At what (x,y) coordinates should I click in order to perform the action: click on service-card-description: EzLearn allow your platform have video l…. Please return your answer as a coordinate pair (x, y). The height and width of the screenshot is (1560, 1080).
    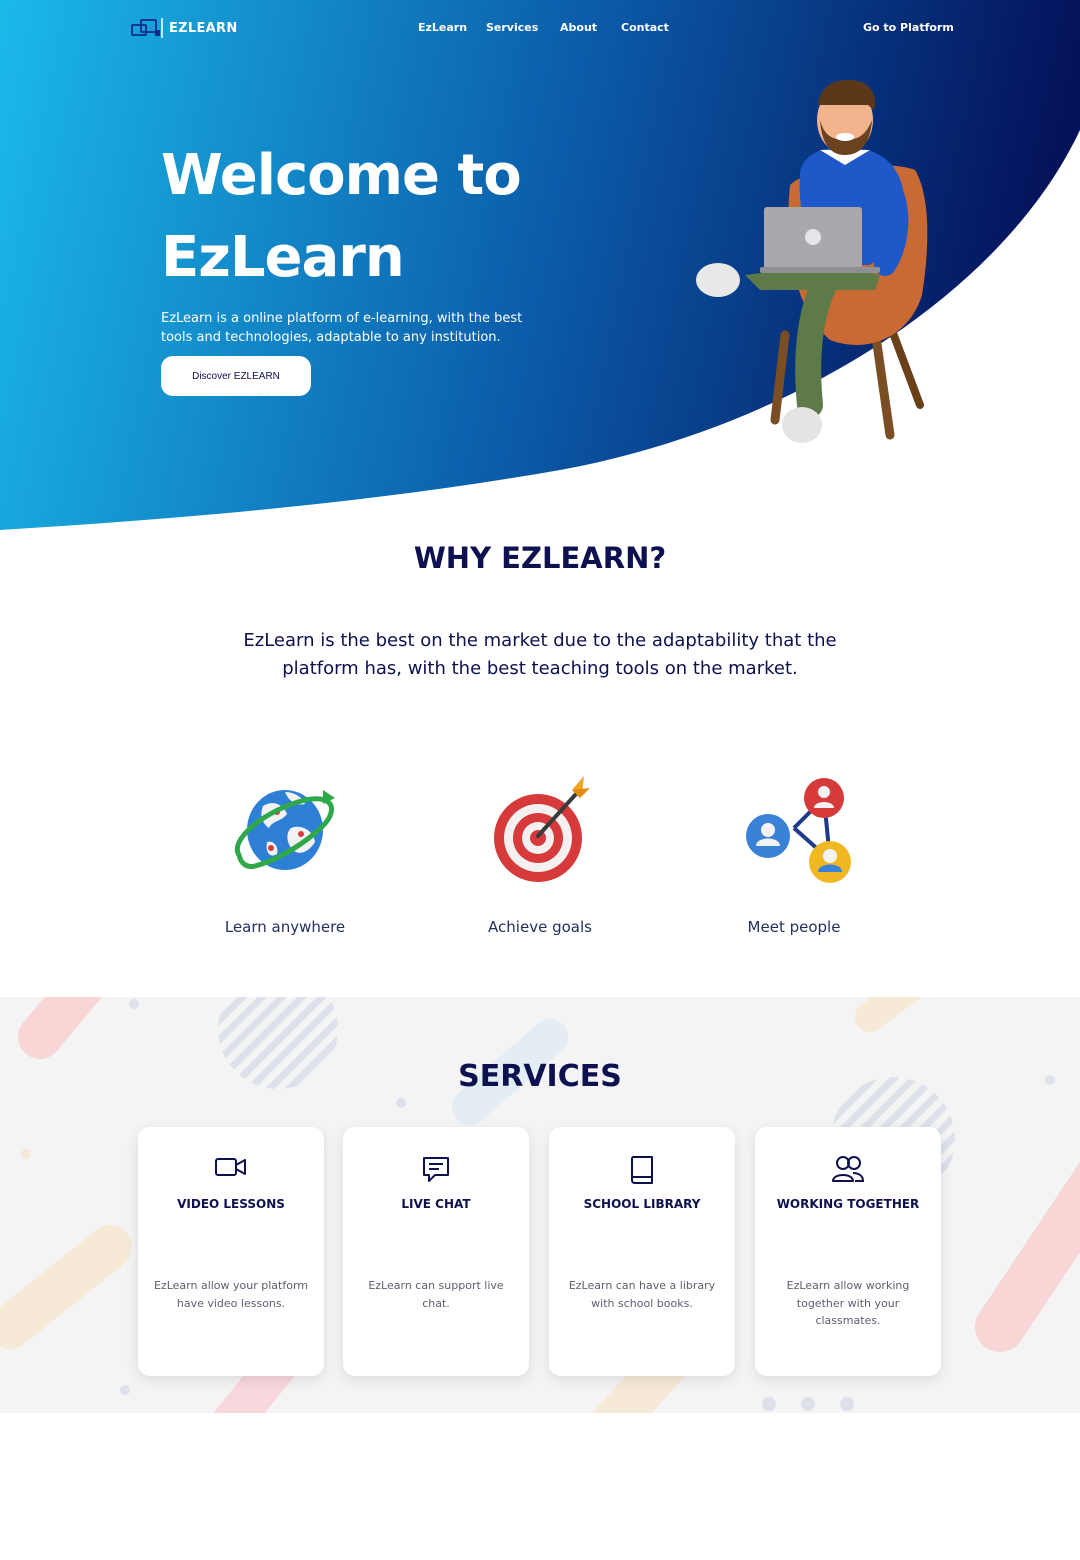
    Looking at the image, I should click on (230, 1294).